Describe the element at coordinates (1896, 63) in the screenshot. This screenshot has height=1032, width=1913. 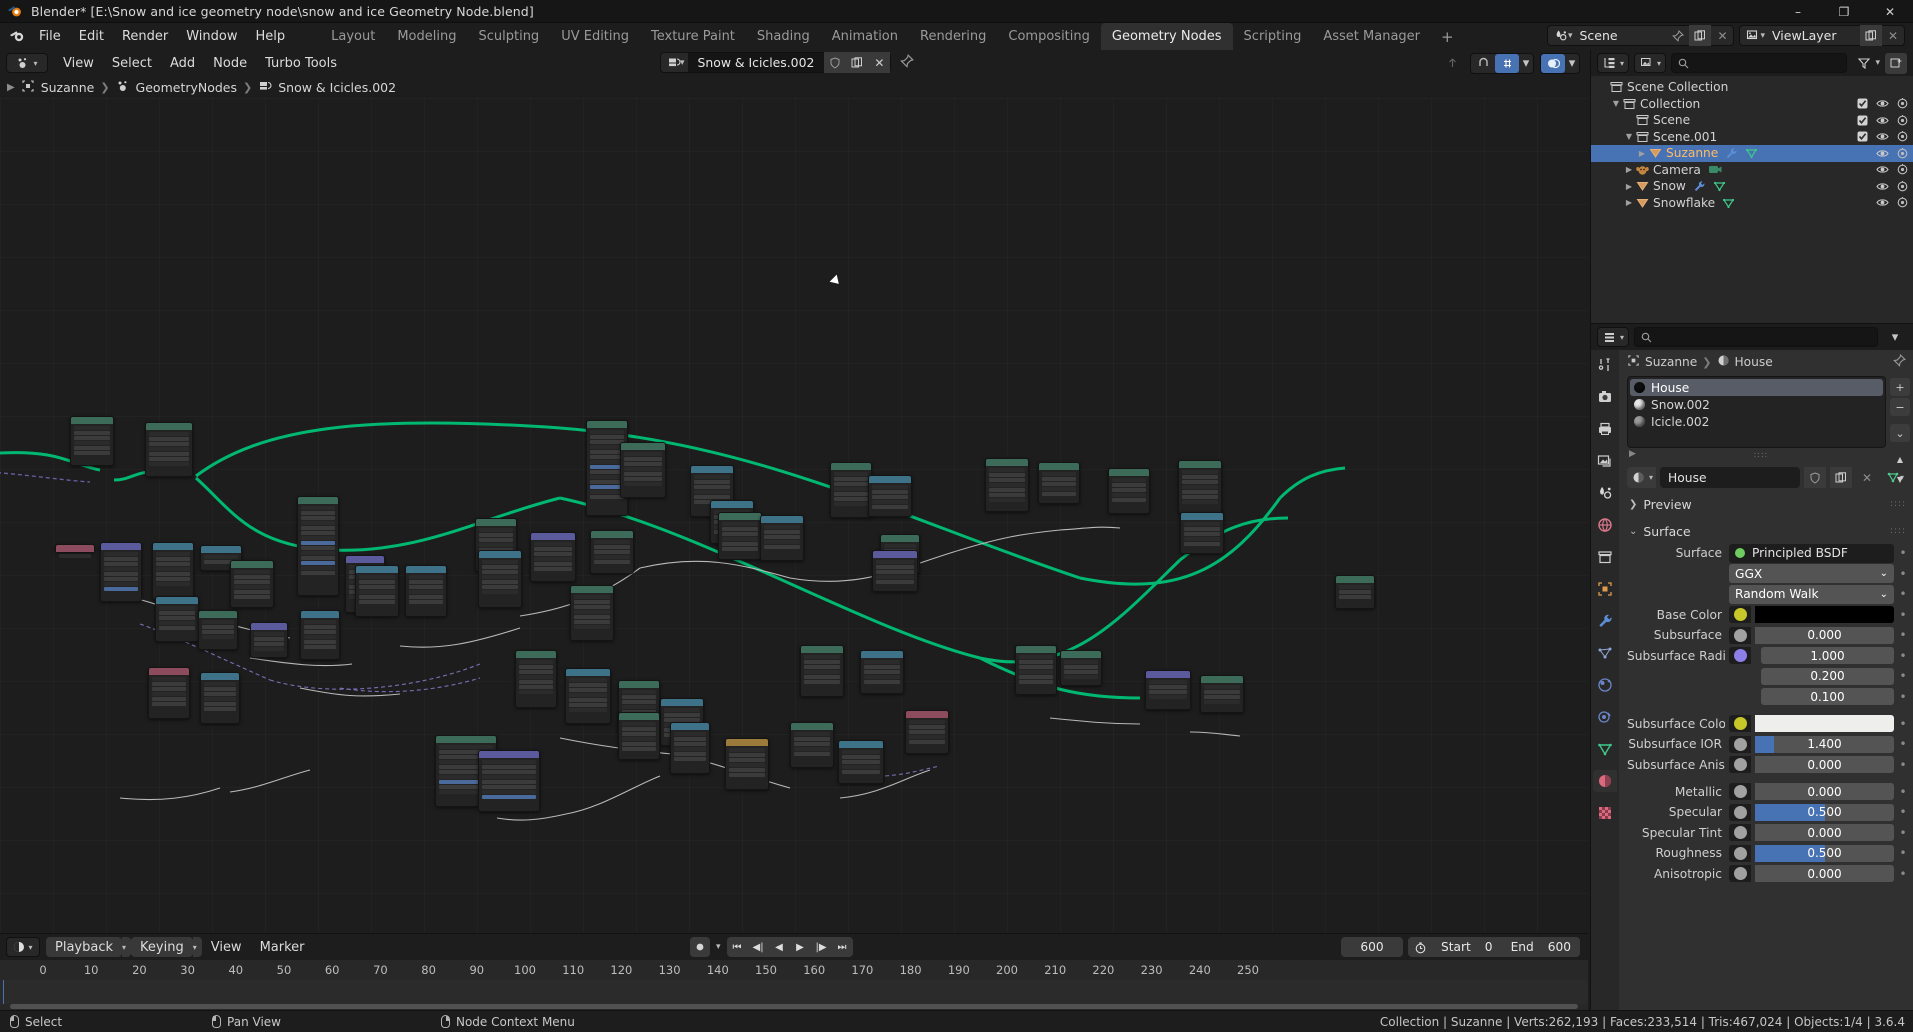
I see `new-collection-button` at that location.